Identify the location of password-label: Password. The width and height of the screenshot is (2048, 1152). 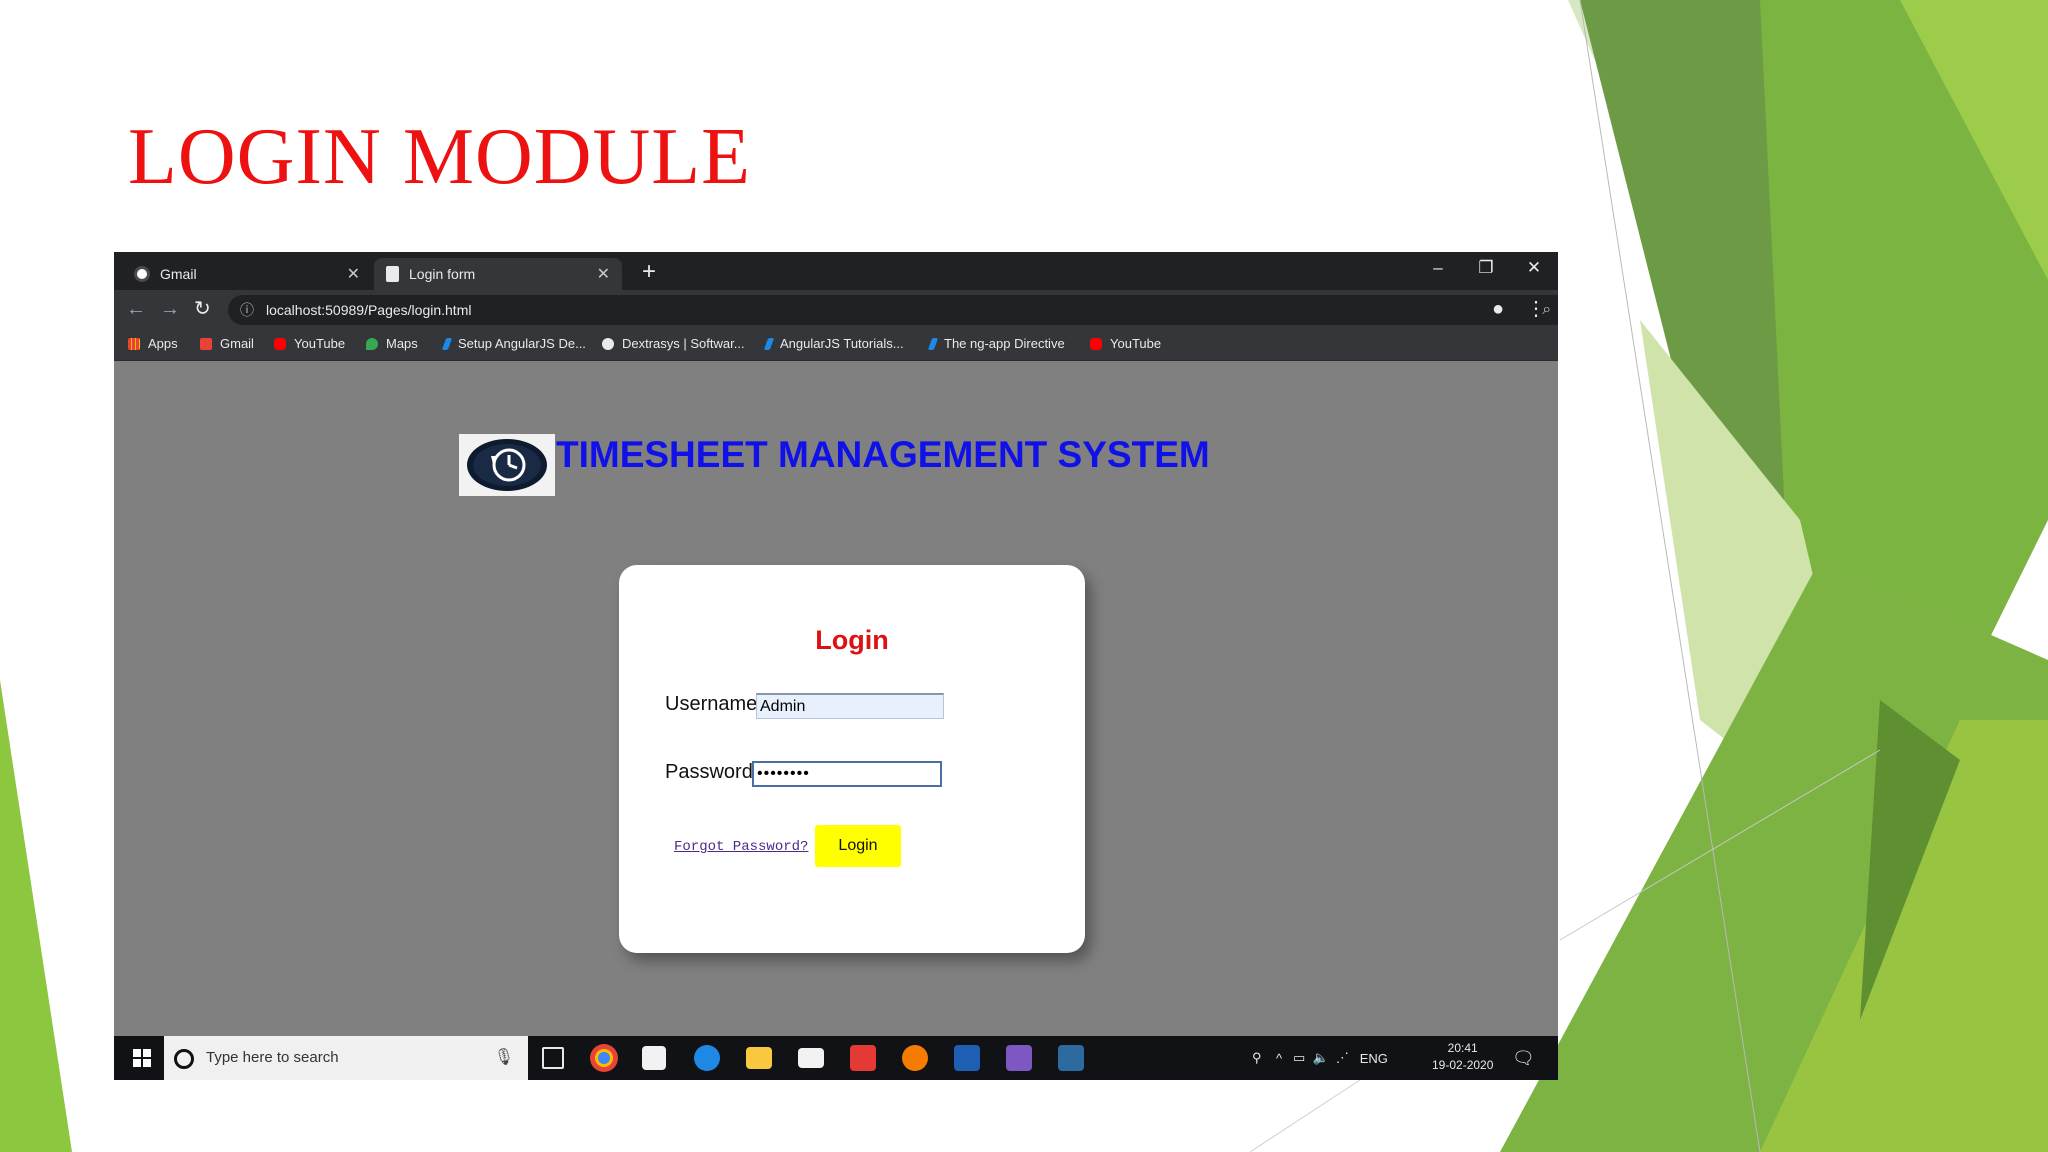
(709, 772).